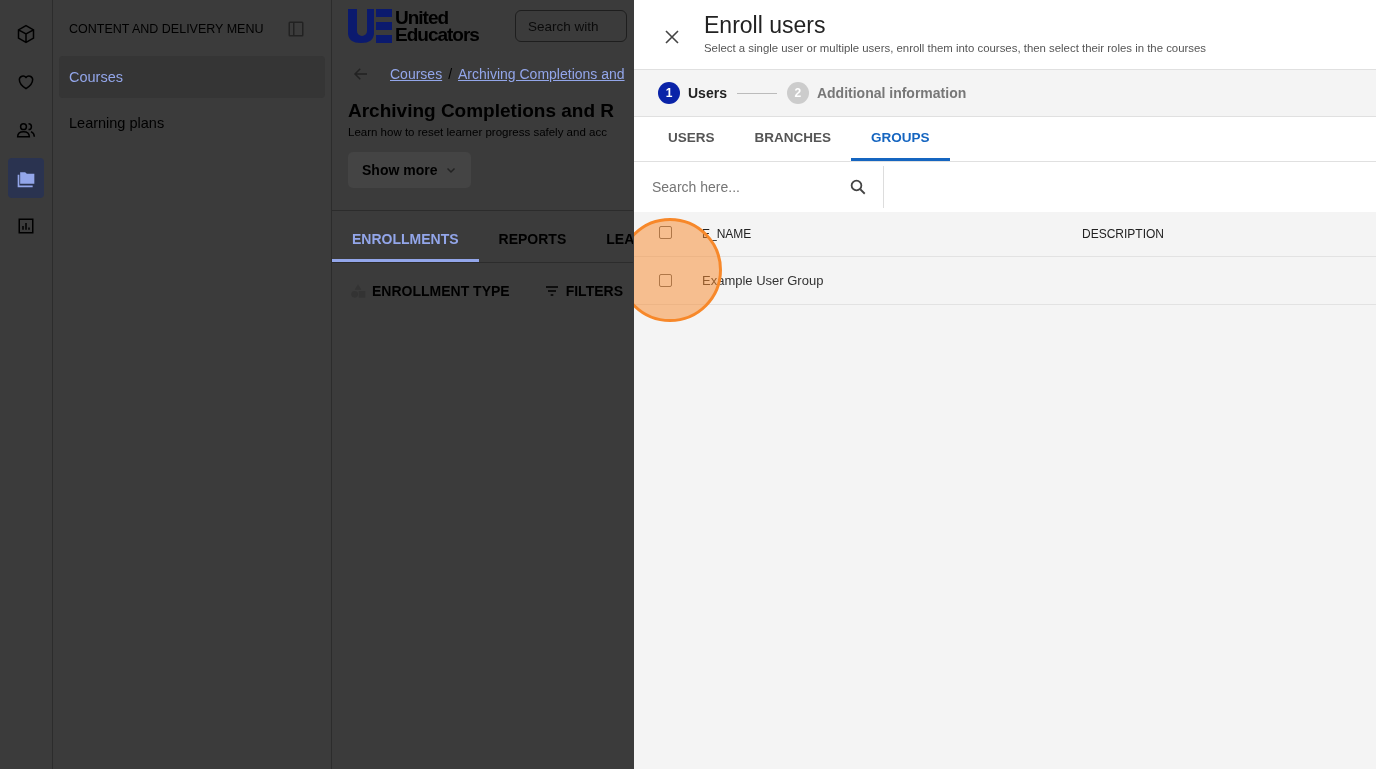 The height and width of the screenshot is (769, 1376). Describe the element at coordinates (707, 93) in the screenshot. I see `step-label: Users` at that location.